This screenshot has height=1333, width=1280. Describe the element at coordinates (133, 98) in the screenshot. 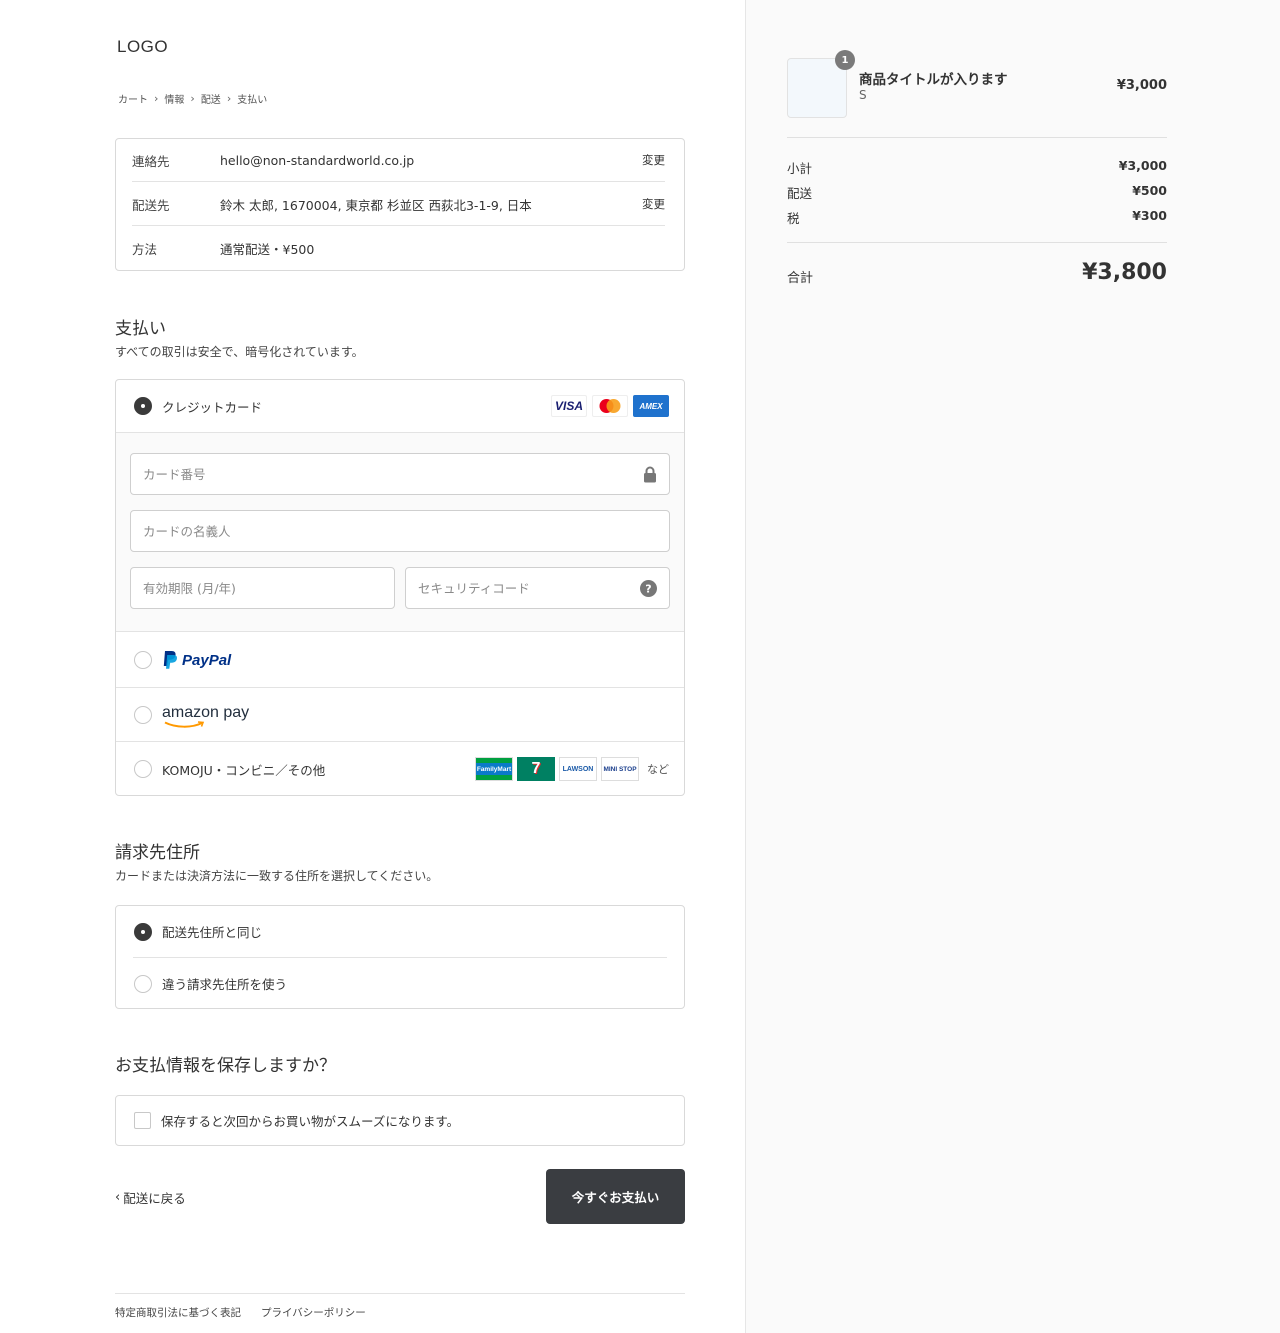

I see `breadcrumb-cart: カート` at that location.